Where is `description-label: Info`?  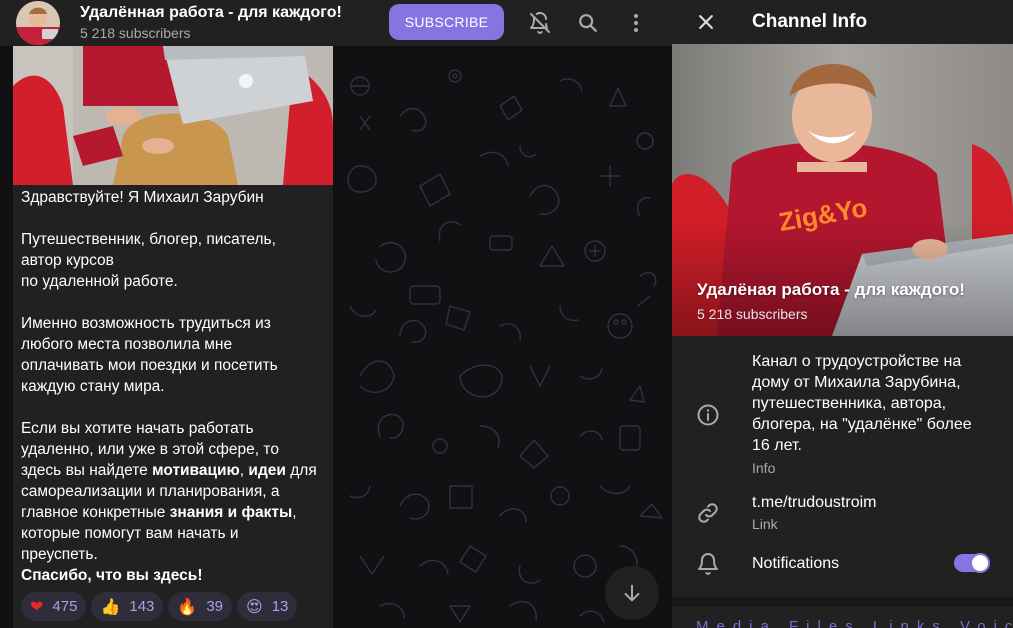
description-label: Info is located at coordinates (764, 468).